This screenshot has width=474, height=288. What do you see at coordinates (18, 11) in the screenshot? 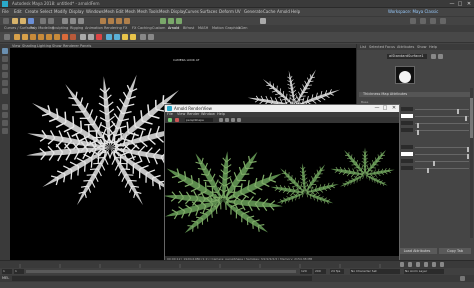
I see `menu-edit: Edit` at bounding box center [18, 11].